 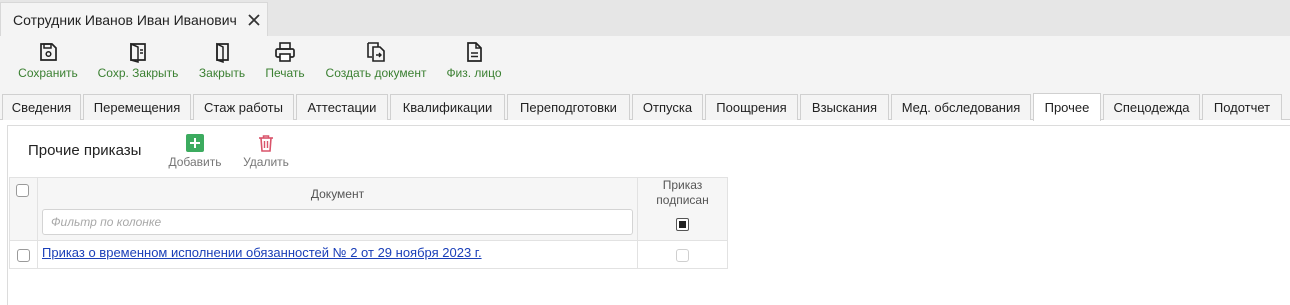 What do you see at coordinates (682, 255) in the screenshot?
I see `row-signed-checkbox` at bounding box center [682, 255].